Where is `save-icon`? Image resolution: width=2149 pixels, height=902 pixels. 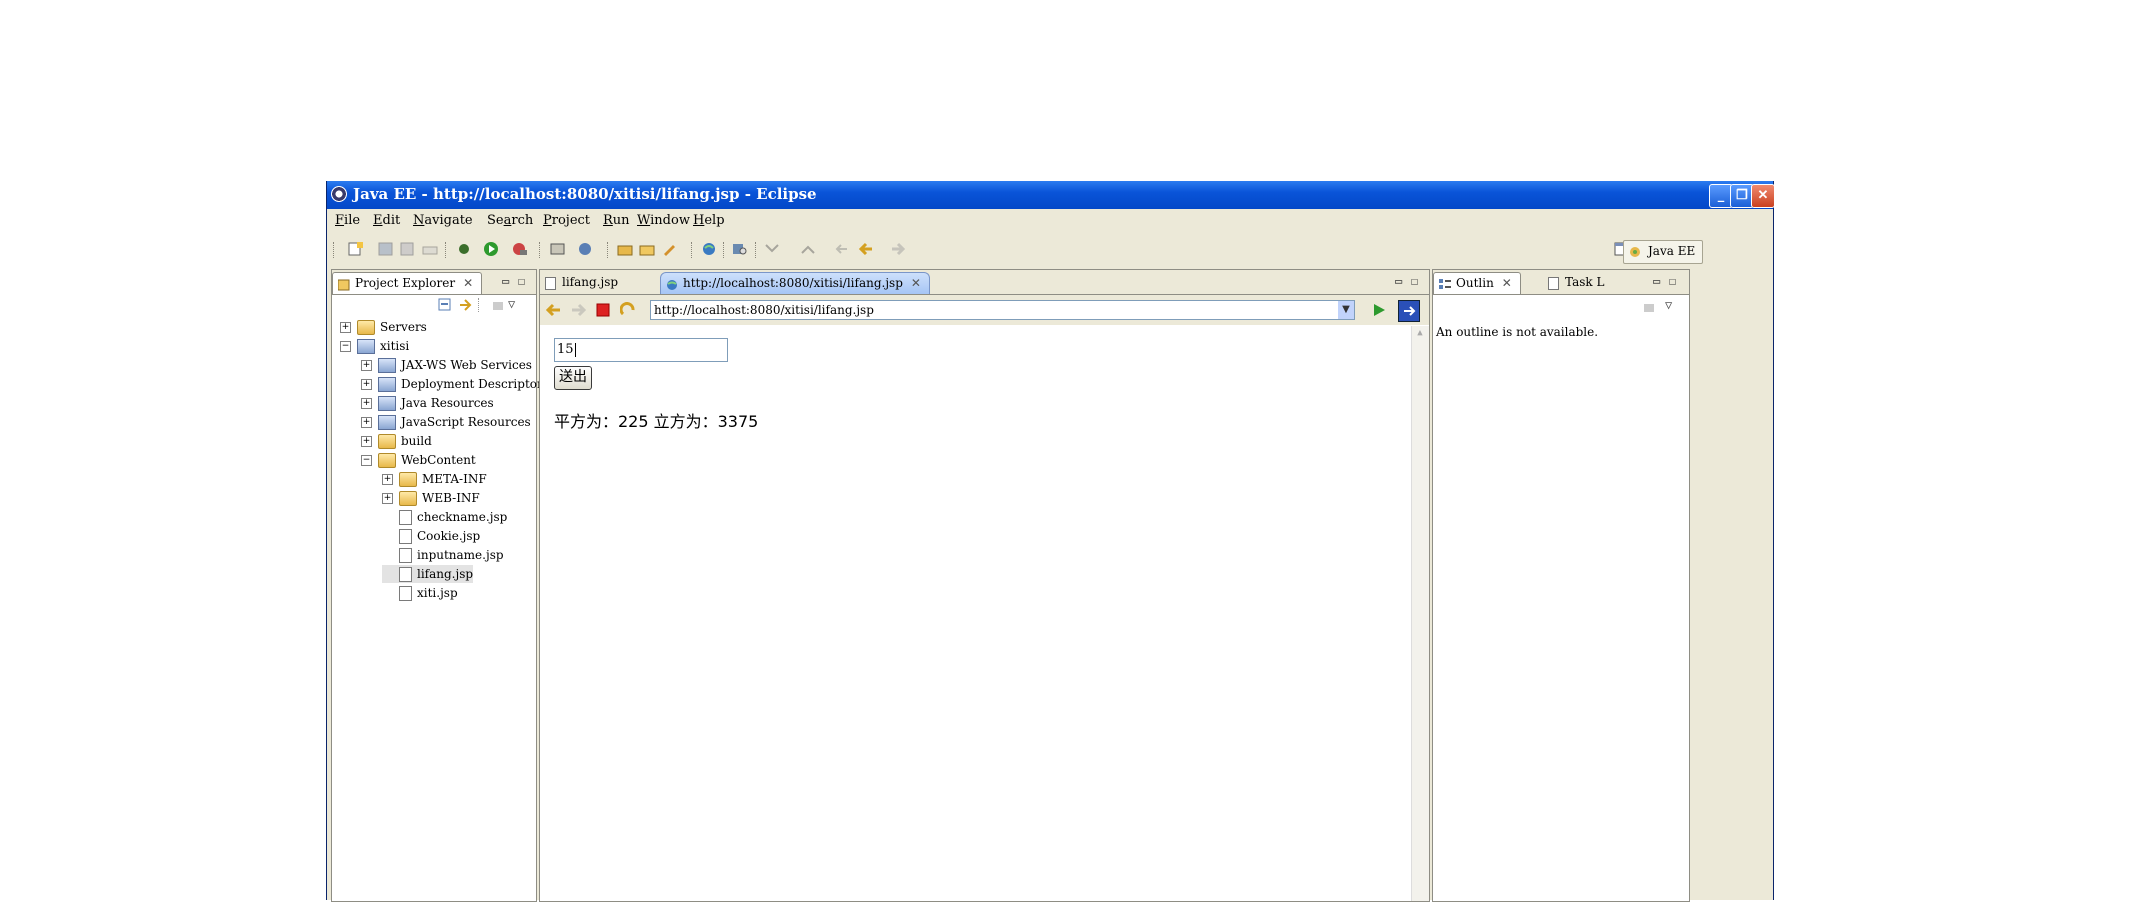
save-icon is located at coordinates (386, 249).